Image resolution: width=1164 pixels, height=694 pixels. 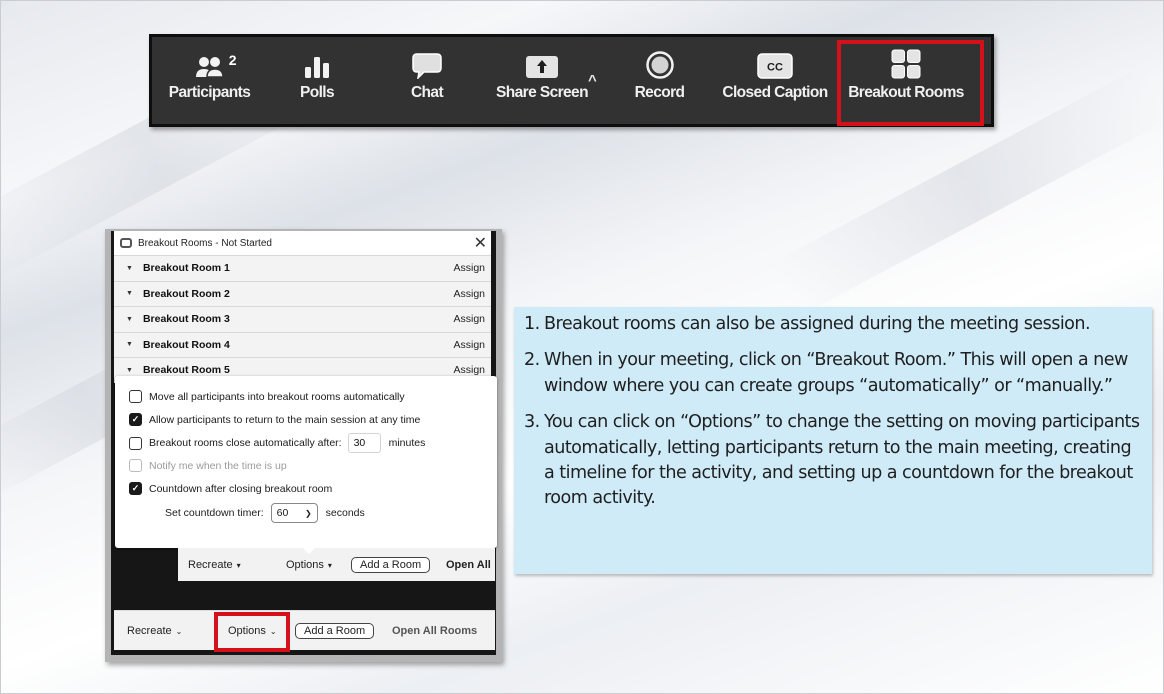 I want to click on closed-caption-label: Closed Caption, so click(x=775, y=92).